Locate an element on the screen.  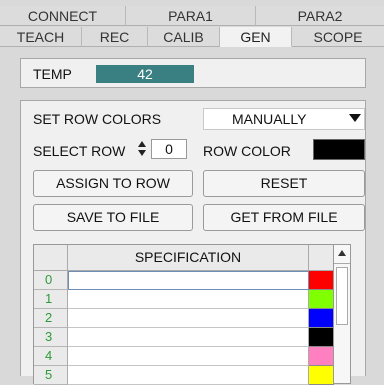
row-color-label: ROW COLOR is located at coordinates (247, 151).